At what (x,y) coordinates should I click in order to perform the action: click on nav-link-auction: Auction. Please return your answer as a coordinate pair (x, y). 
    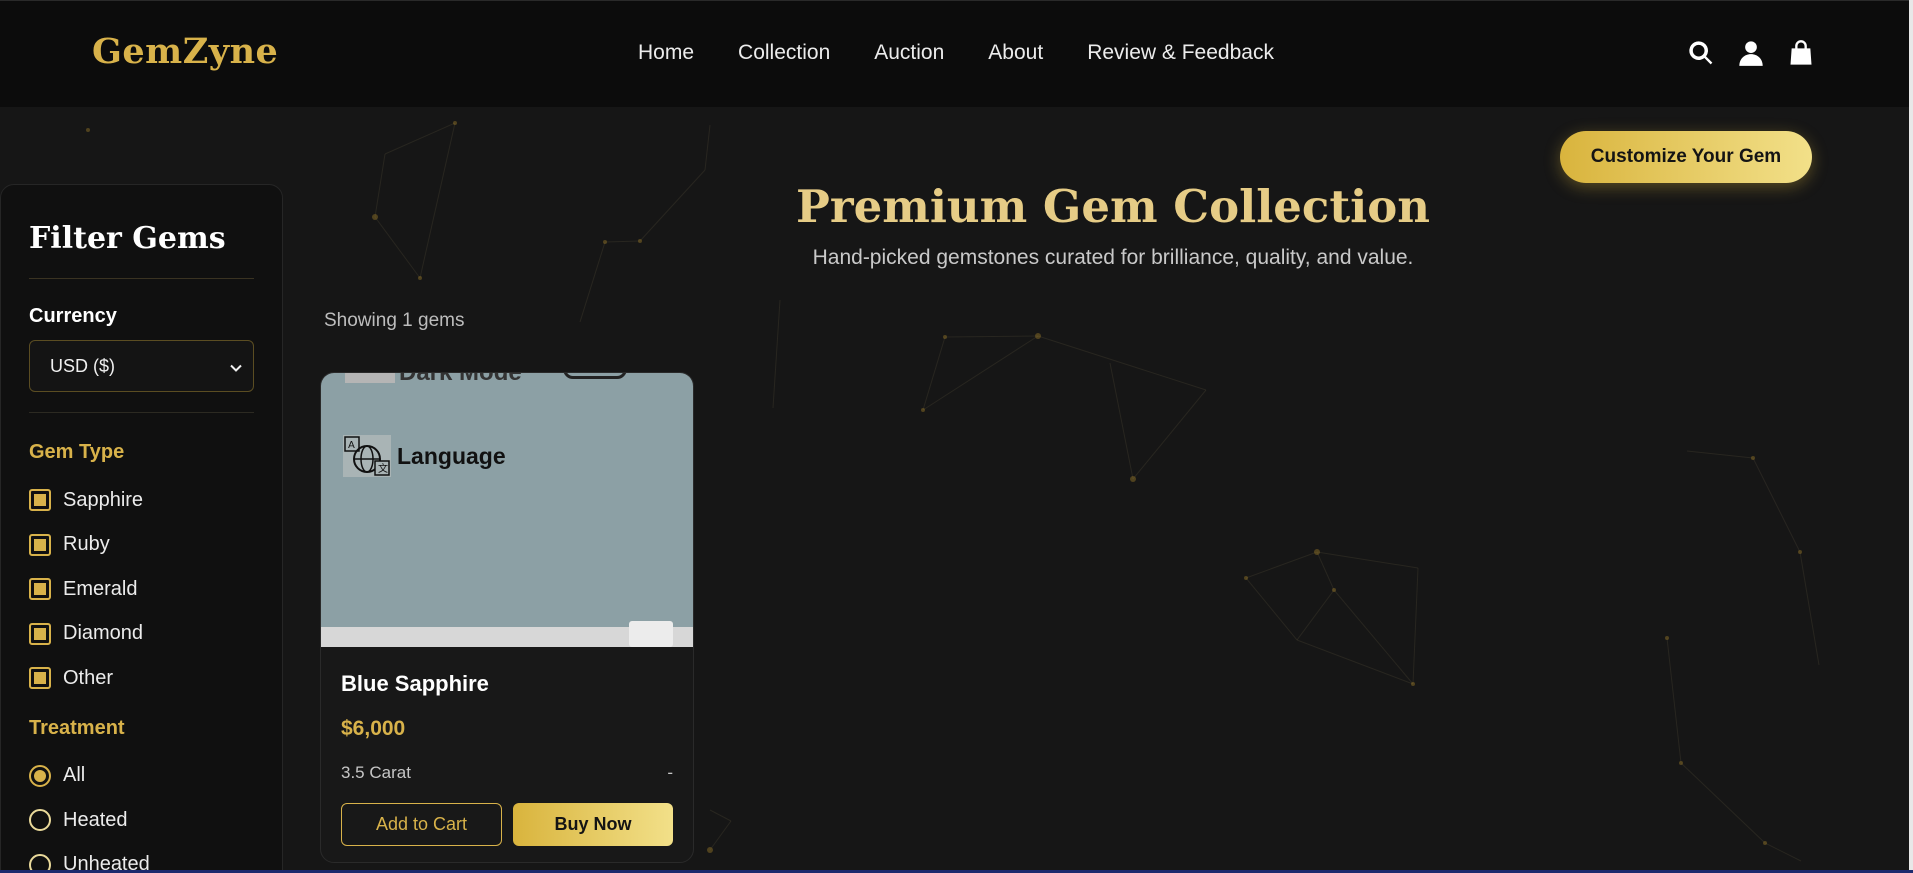
    Looking at the image, I should click on (909, 53).